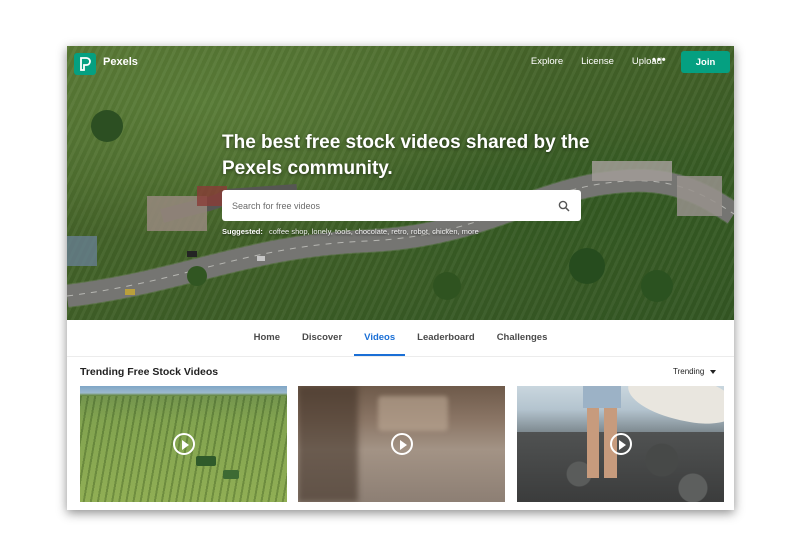  I want to click on tab-challenges: Challenges, so click(522, 338).